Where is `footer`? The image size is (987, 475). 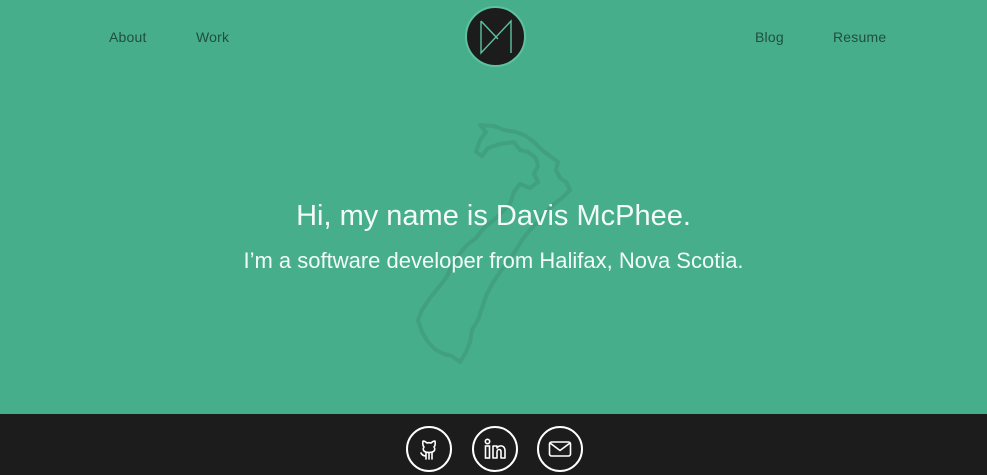 footer is located at coordinates (493, 444).